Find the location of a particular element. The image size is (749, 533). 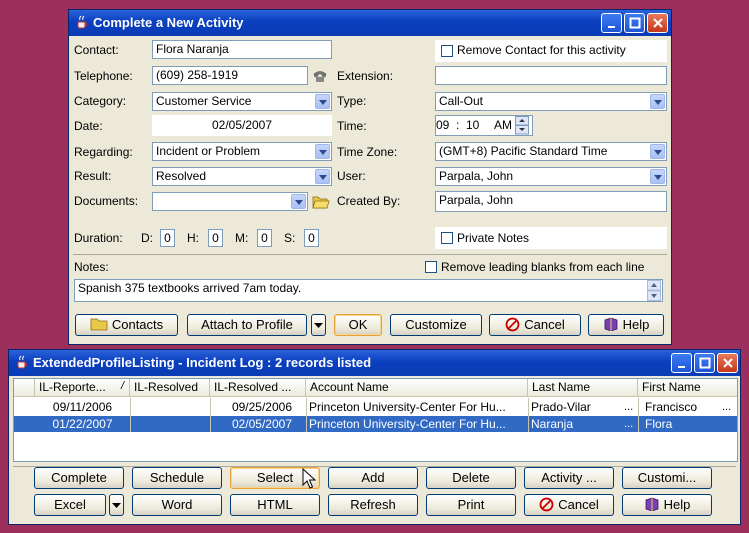

cancel-button: Cancel is located at coordinates (535, 325).